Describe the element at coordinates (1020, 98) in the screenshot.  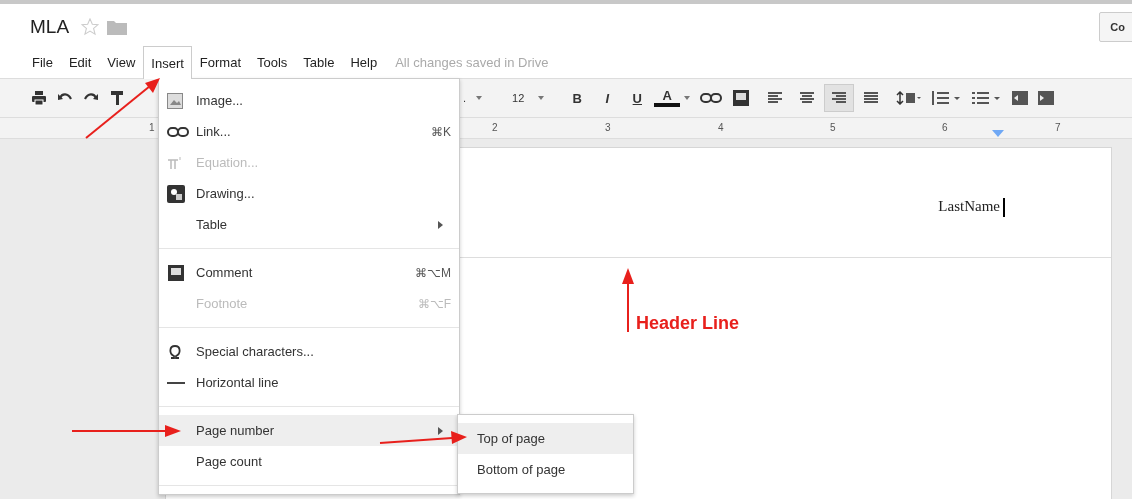
I see `decrease-indent-icon` at that location.